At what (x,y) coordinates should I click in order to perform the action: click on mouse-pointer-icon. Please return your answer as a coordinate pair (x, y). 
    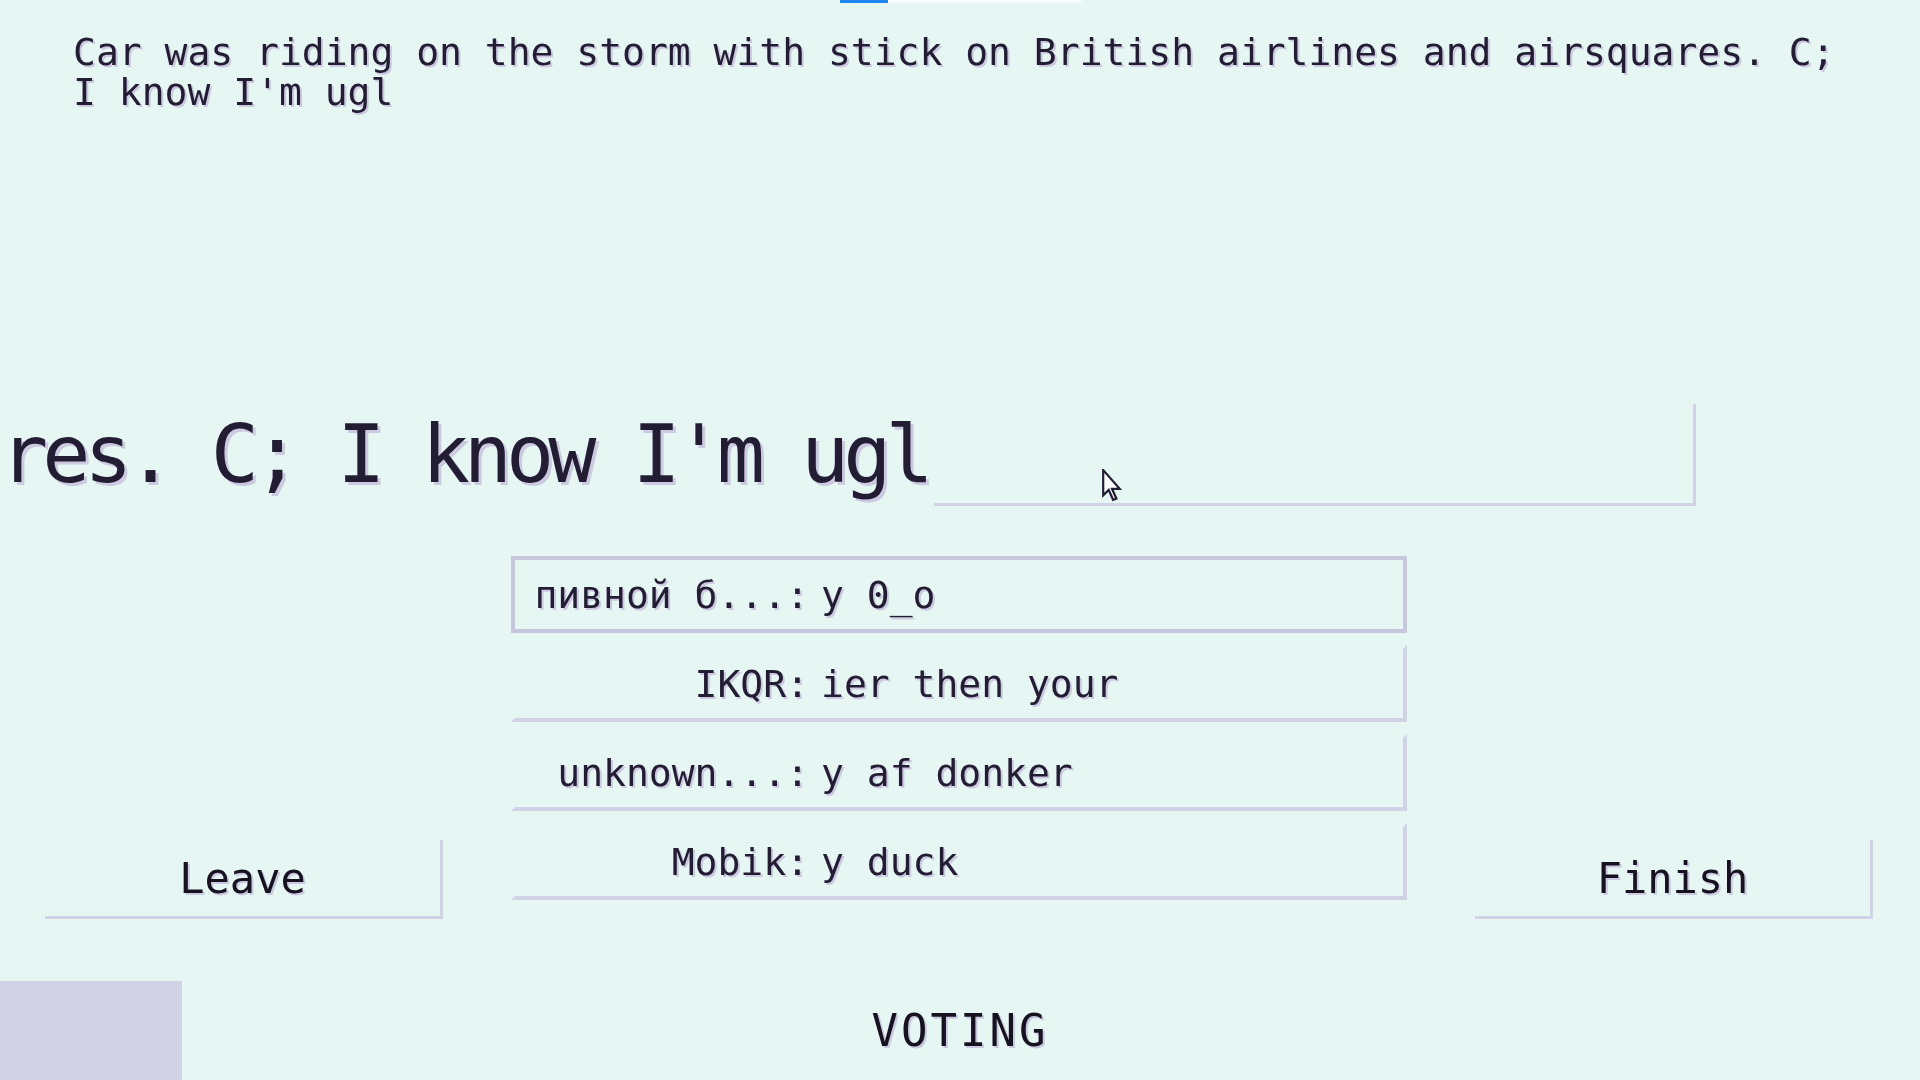
    Looking at the image, I should click on (1112, 485).